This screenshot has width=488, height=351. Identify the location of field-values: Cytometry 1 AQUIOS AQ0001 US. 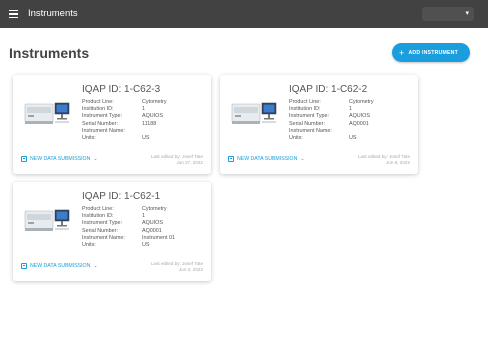
(361, 120).